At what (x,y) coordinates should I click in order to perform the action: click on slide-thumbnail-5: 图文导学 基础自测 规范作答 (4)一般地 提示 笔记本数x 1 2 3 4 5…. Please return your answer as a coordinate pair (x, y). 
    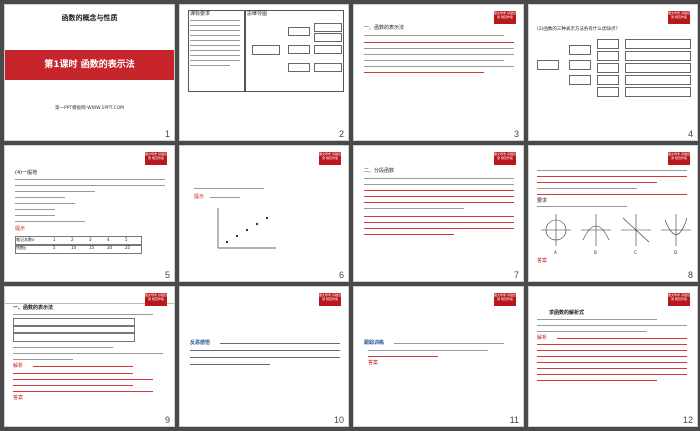
    Looking at the image, I should click on (89, 213).